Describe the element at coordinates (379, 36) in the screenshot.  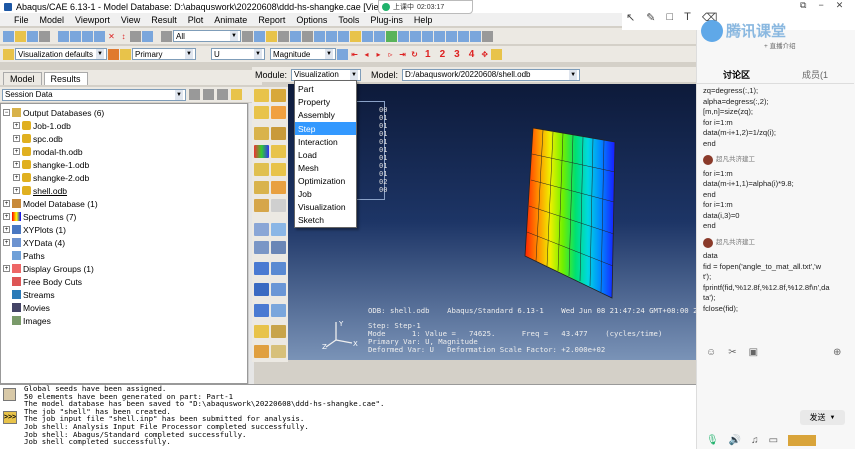
I see `iso-view-icon` at that location.